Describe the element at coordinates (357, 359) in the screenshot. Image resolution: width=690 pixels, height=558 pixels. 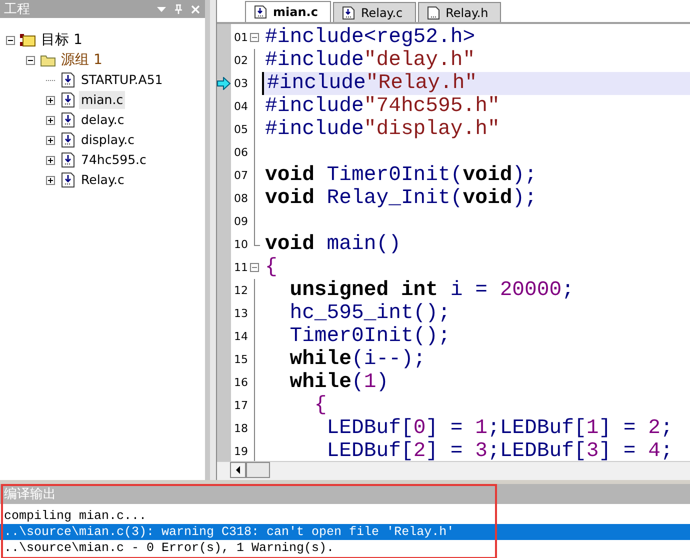
I see `code-line: while(i--);` at that location.